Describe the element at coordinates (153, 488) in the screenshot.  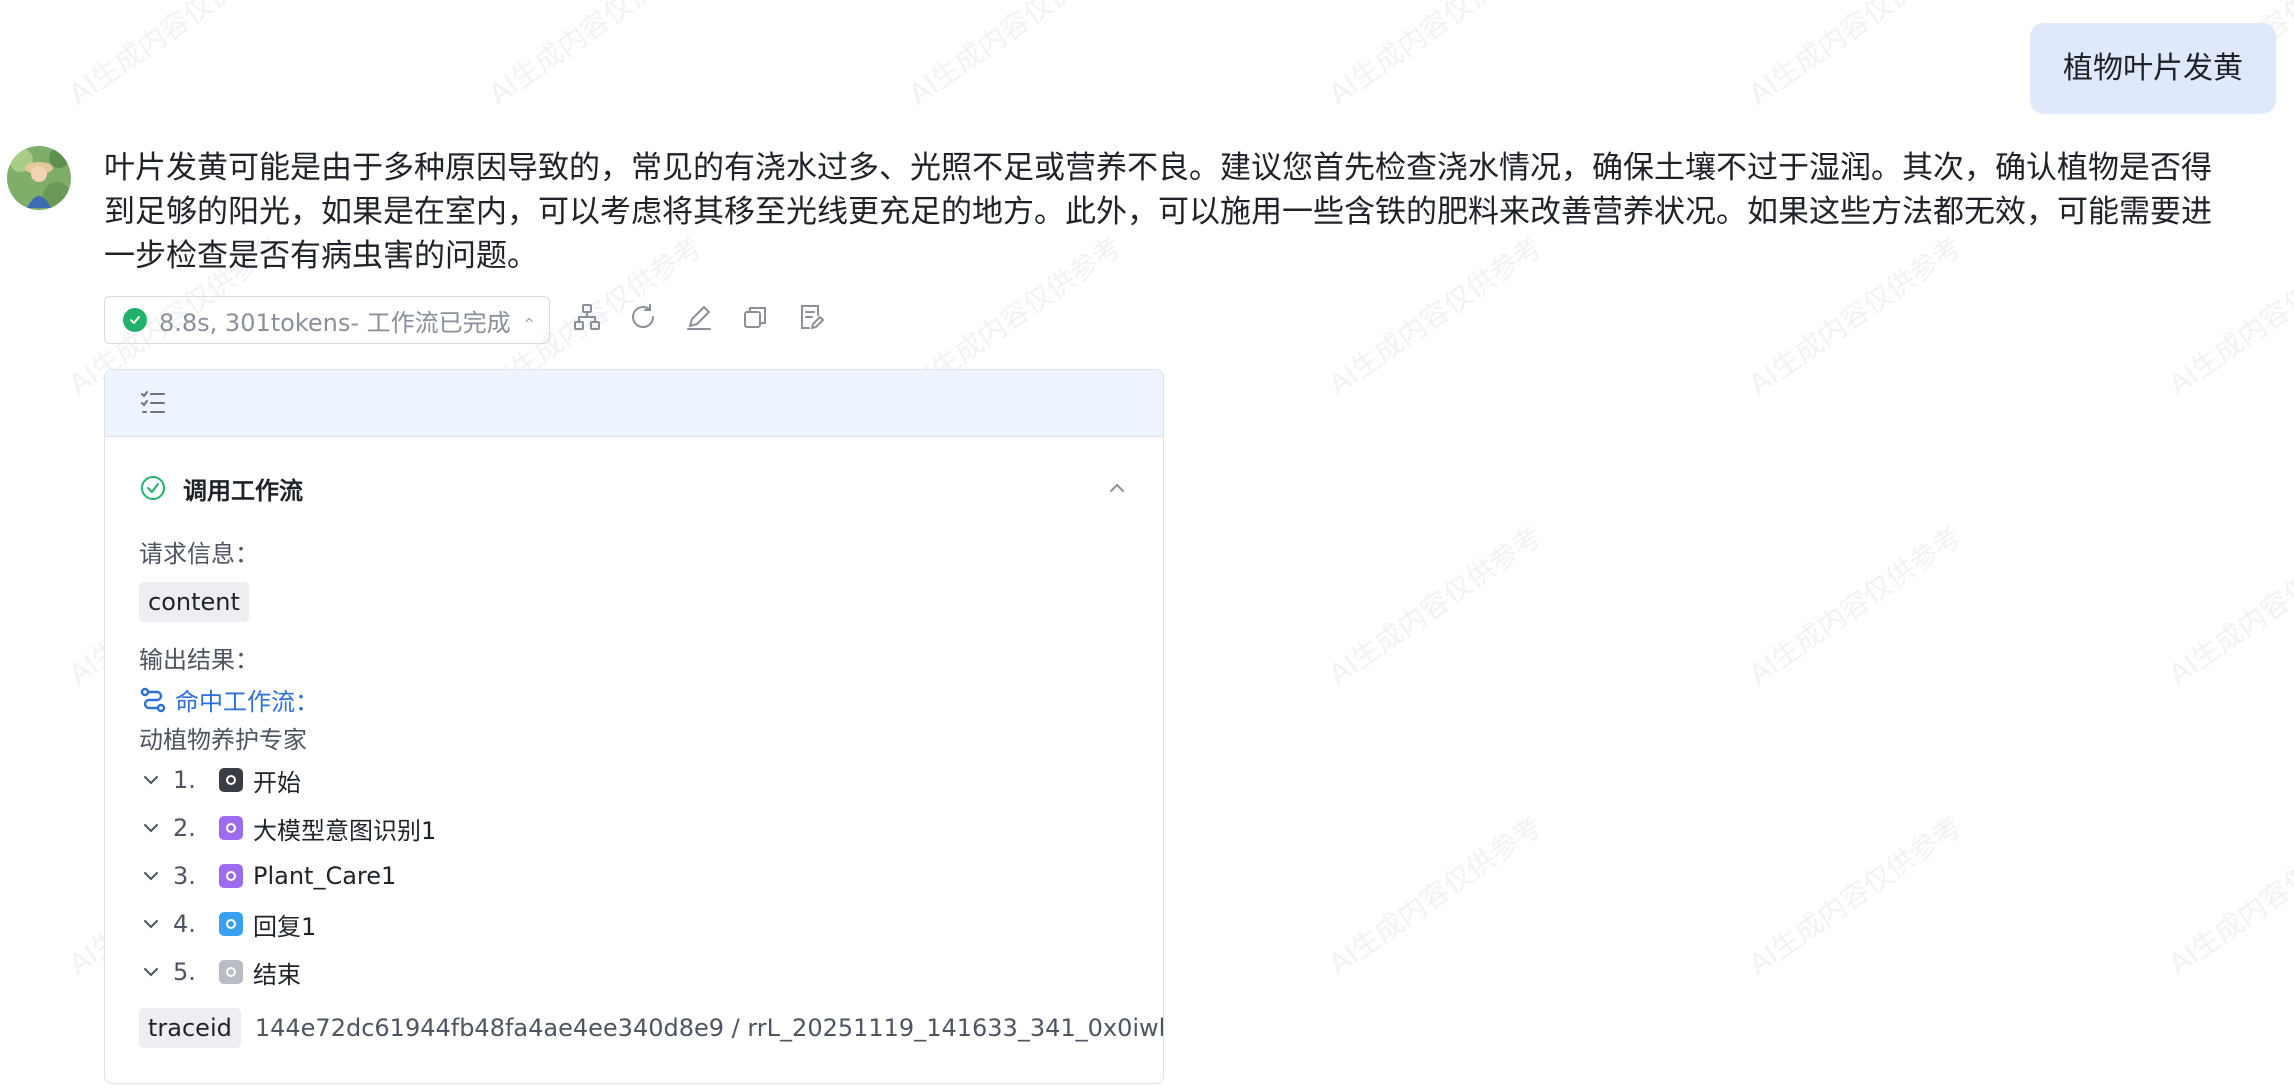
I see `check-circle-outline-icon` at that location.